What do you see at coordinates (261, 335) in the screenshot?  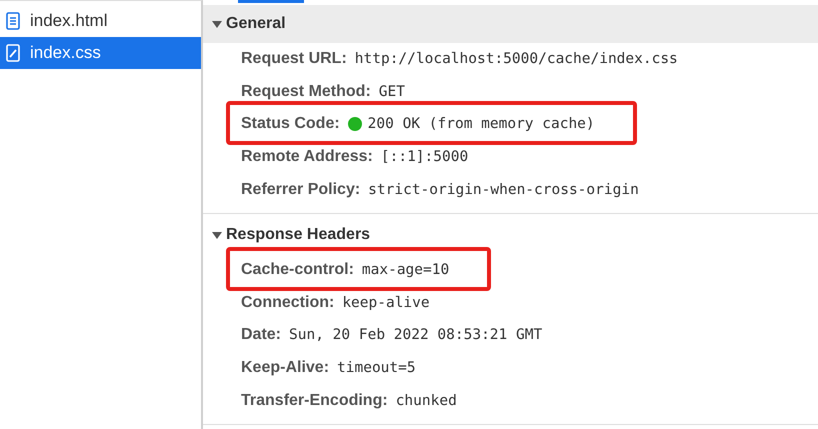 I see `header-name: Date:` at bounding box center [261, 335].